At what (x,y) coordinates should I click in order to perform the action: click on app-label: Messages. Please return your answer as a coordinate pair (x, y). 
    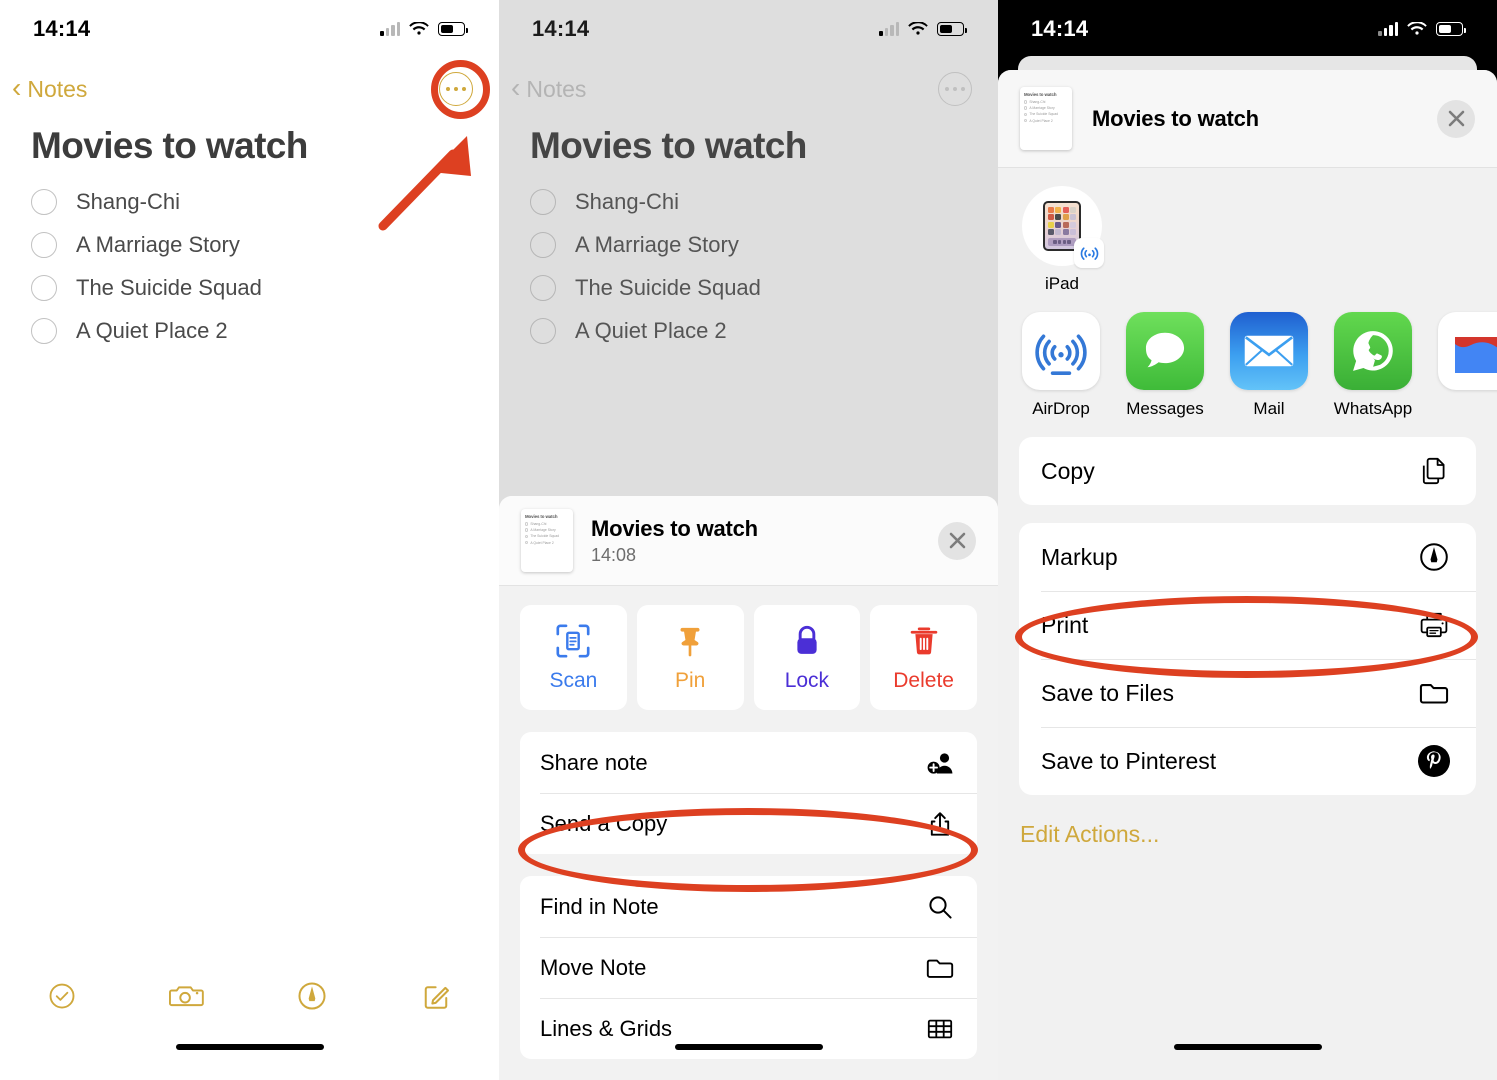
    Looking at the image, I should click on (1165, 408).